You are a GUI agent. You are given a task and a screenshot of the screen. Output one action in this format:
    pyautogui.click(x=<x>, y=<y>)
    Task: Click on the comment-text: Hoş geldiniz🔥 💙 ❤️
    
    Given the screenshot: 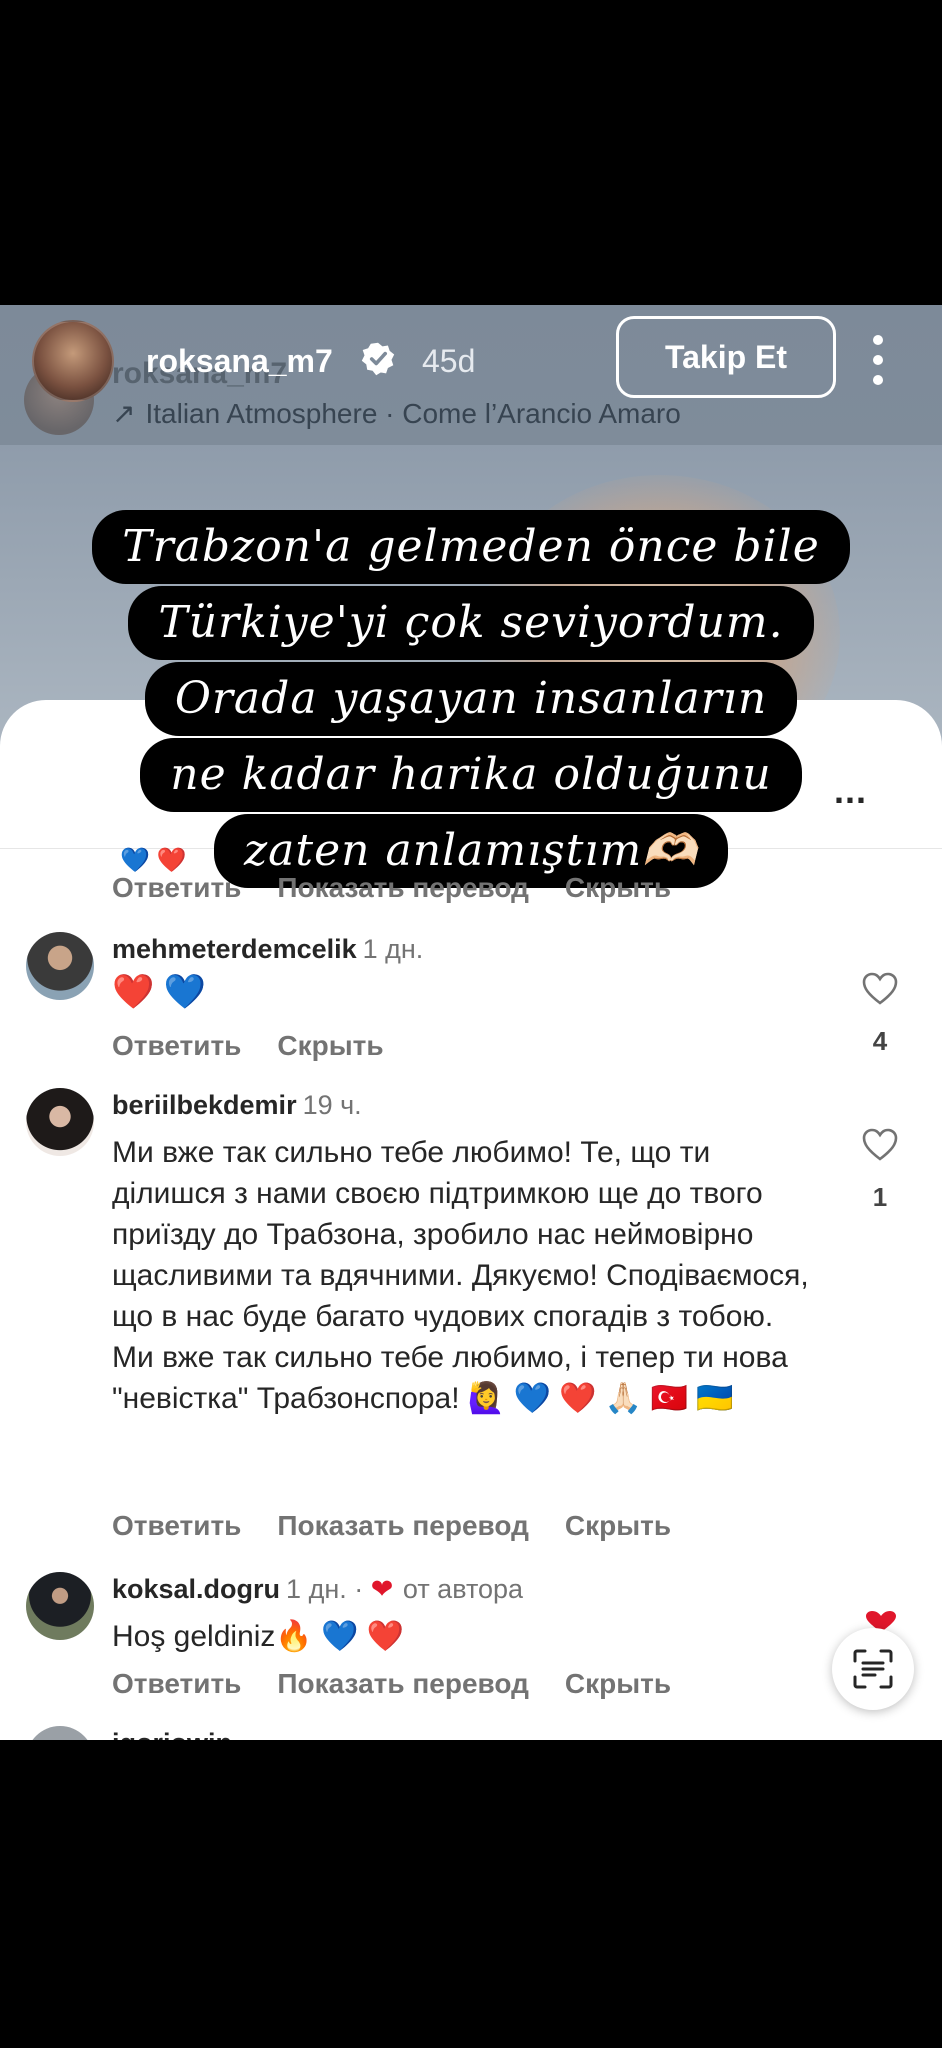 What is the action you would take?
    pyautogui.click(x=258, y=1636)
    